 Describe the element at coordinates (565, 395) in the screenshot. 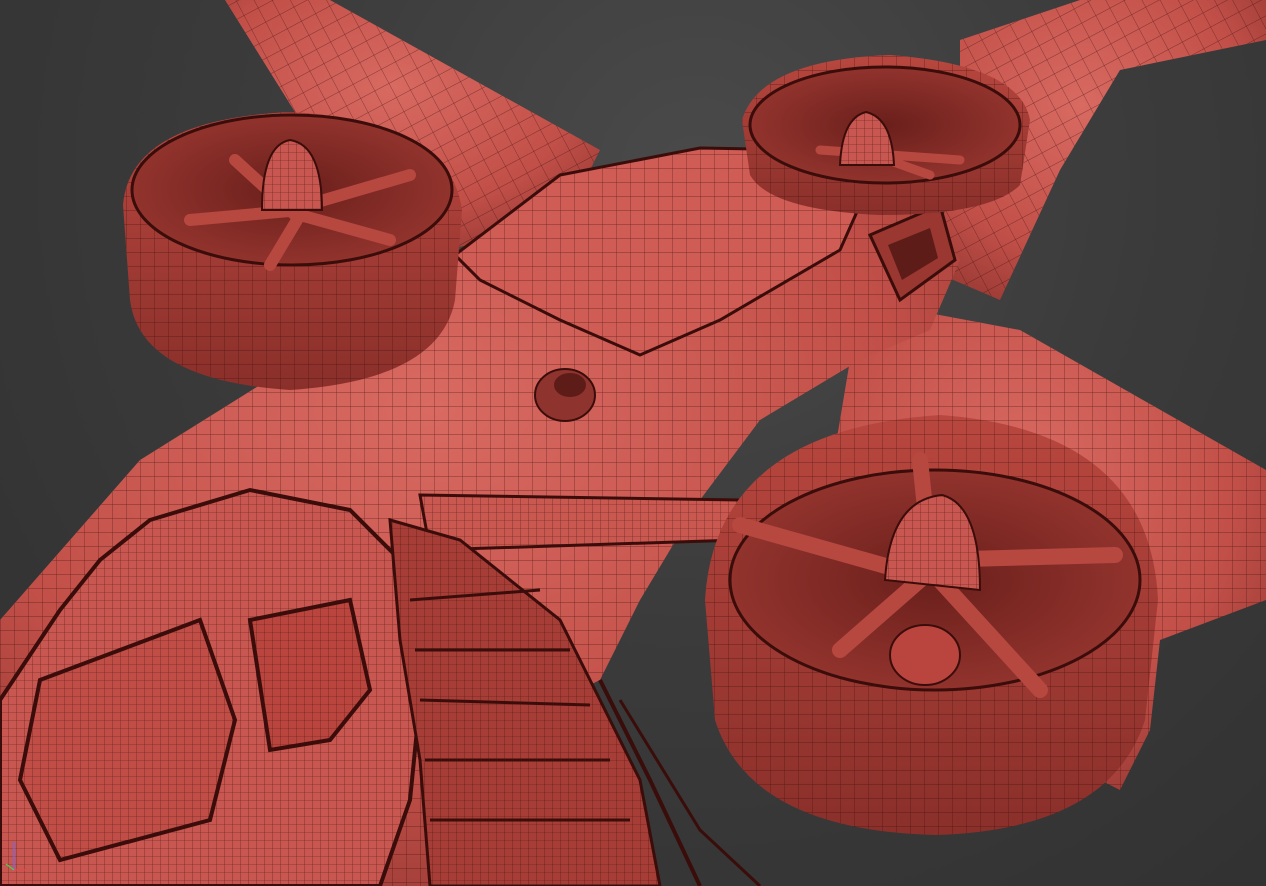

I see `air-intake` at that location.